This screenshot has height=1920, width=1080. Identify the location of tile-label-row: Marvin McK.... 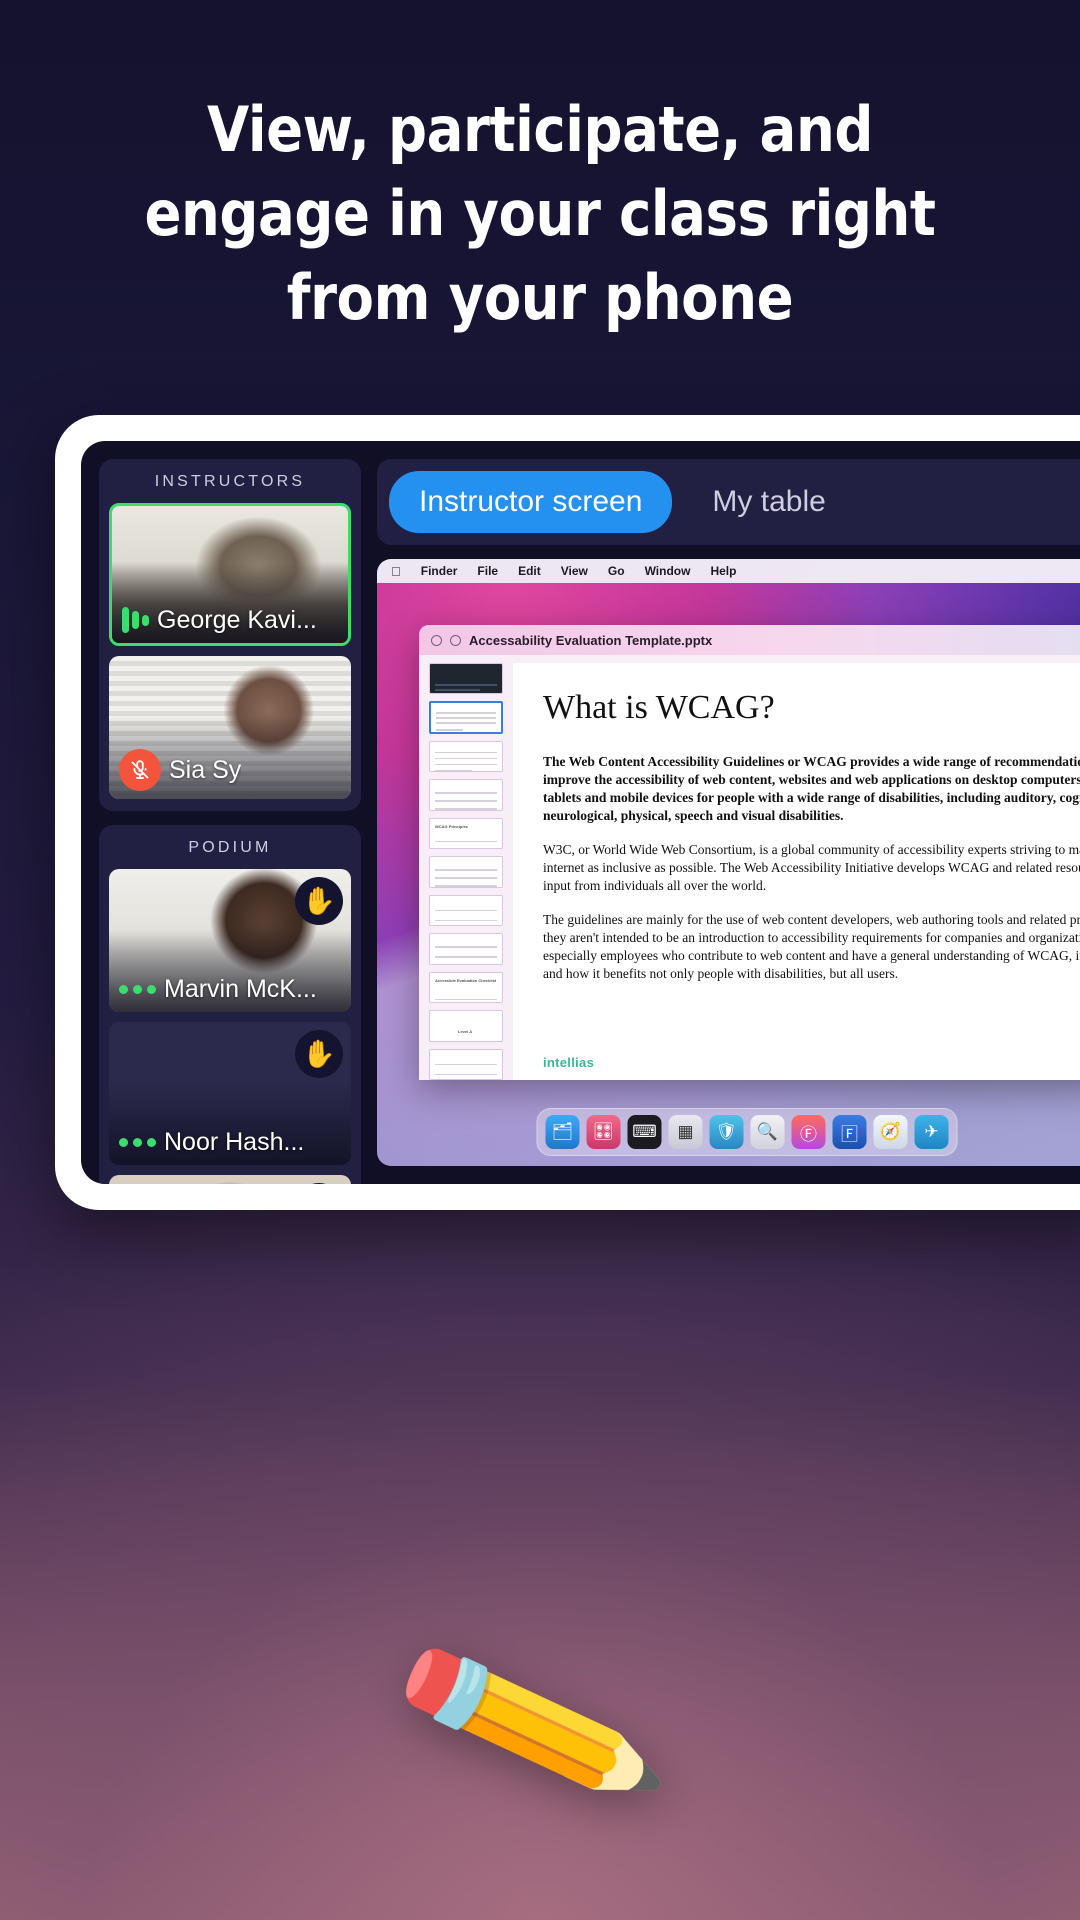
(231, 989).